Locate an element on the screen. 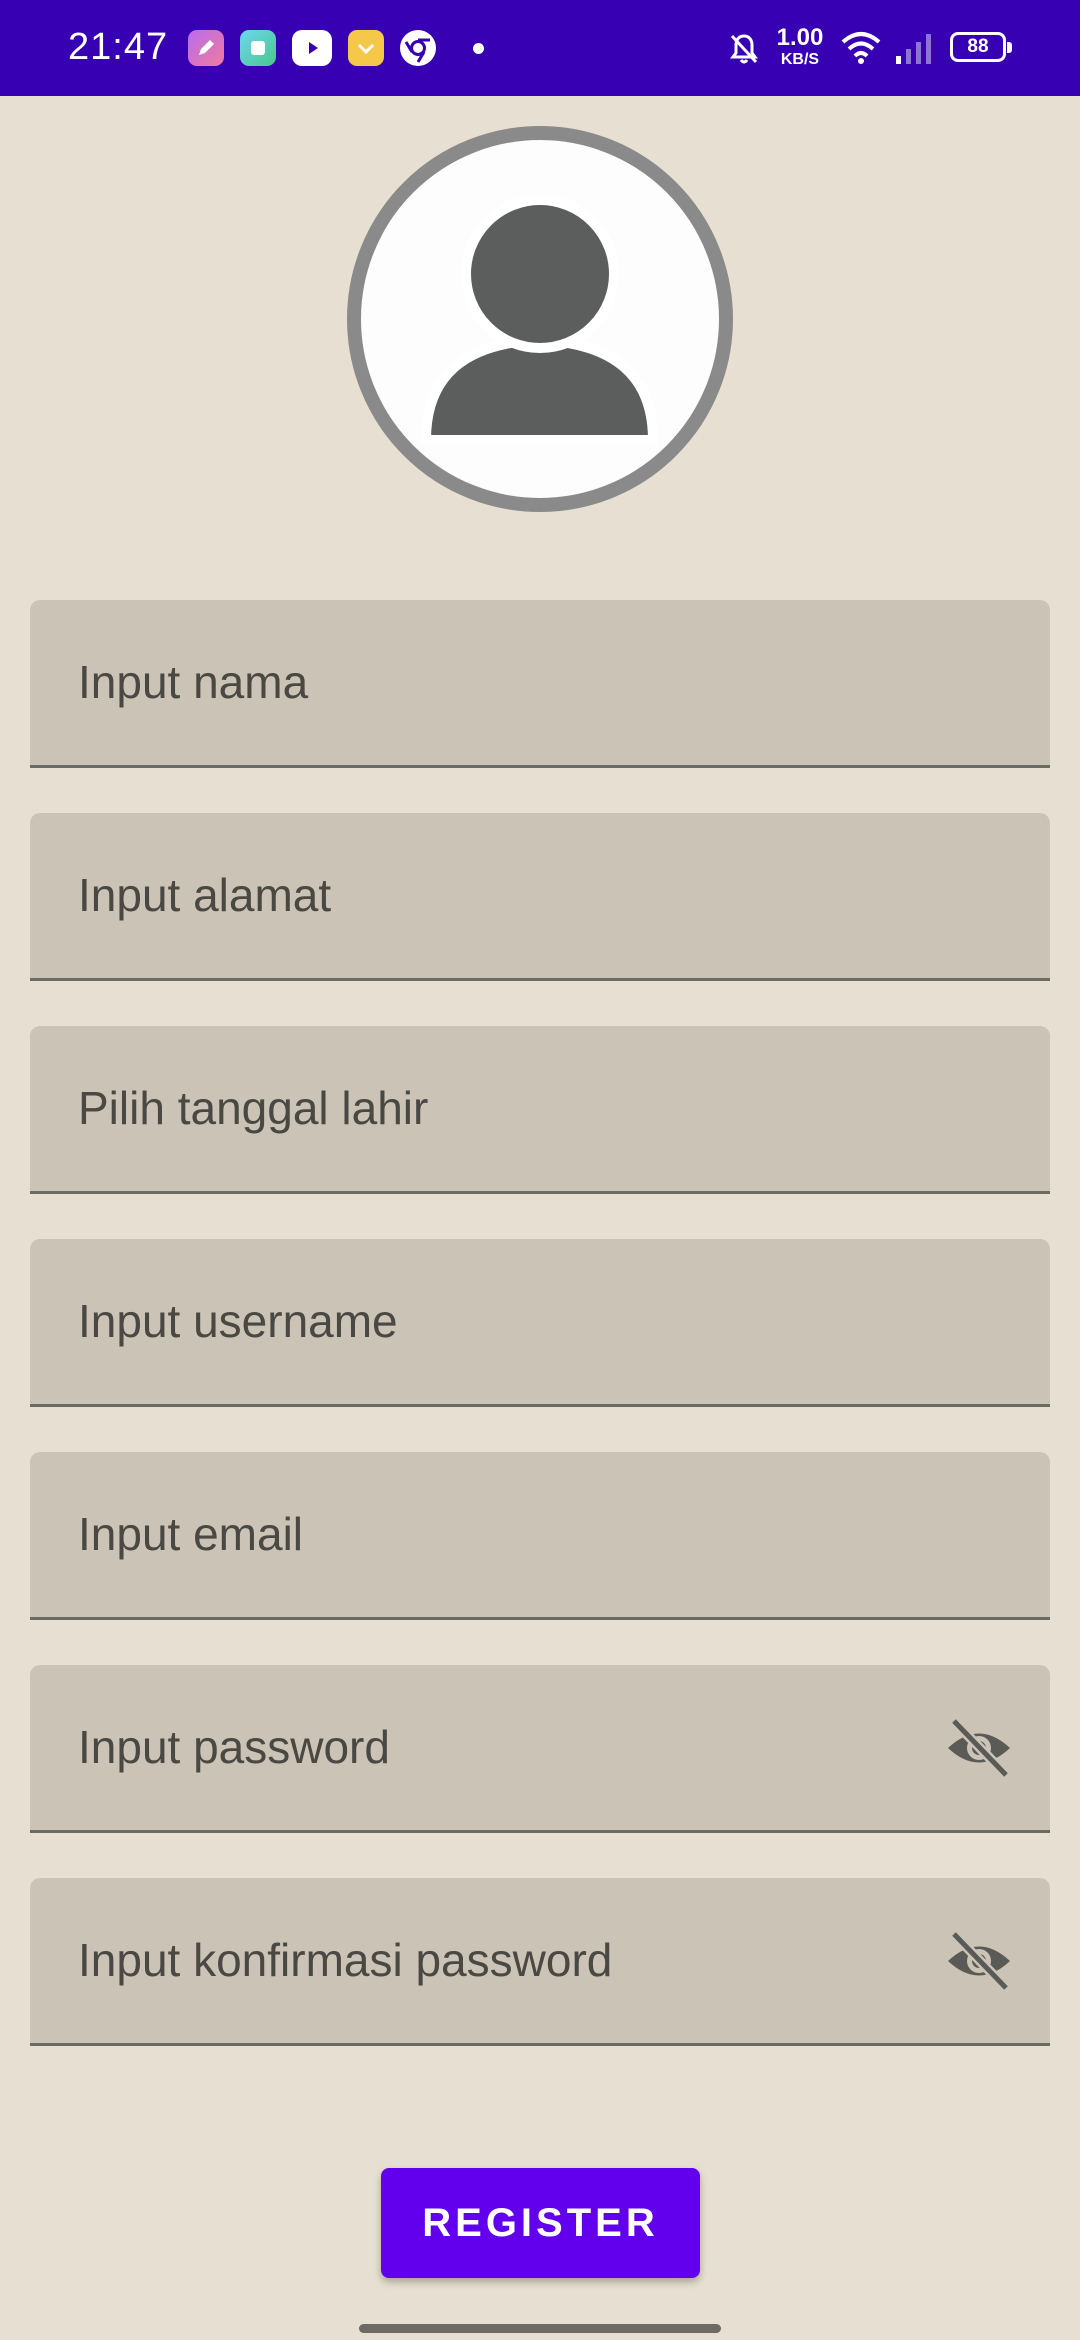 The height and width of the screenshot is (2340, 1080). register-button: REGISTER is located at coordinates (540, 2223).